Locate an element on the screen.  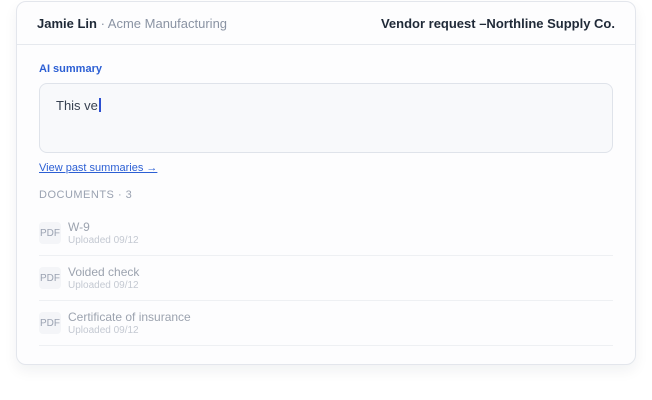
documents-heading: DOCUMENTS · 3 is located at coordinates (86, 195).